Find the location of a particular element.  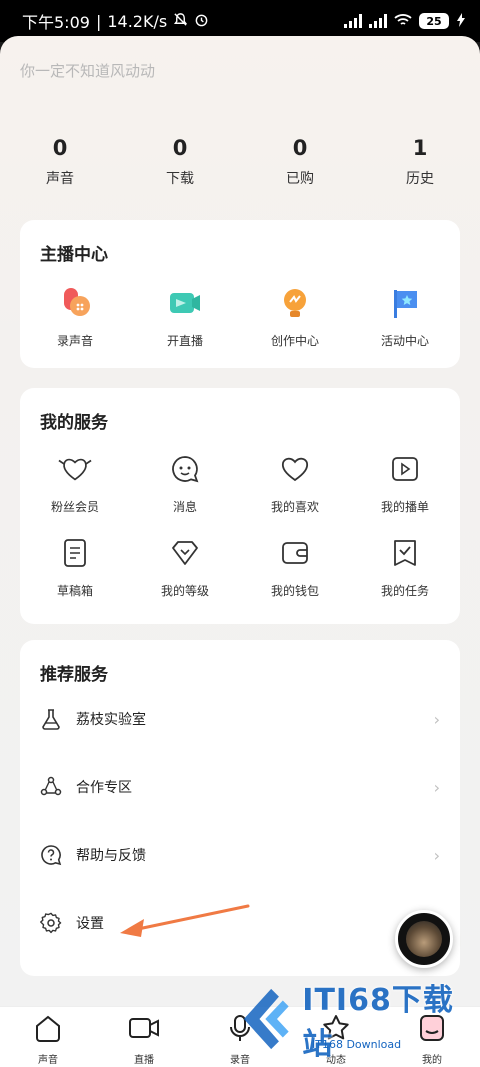

watermark: ITI68下载站 IT168 Download is located at coordinates (360, 1019).